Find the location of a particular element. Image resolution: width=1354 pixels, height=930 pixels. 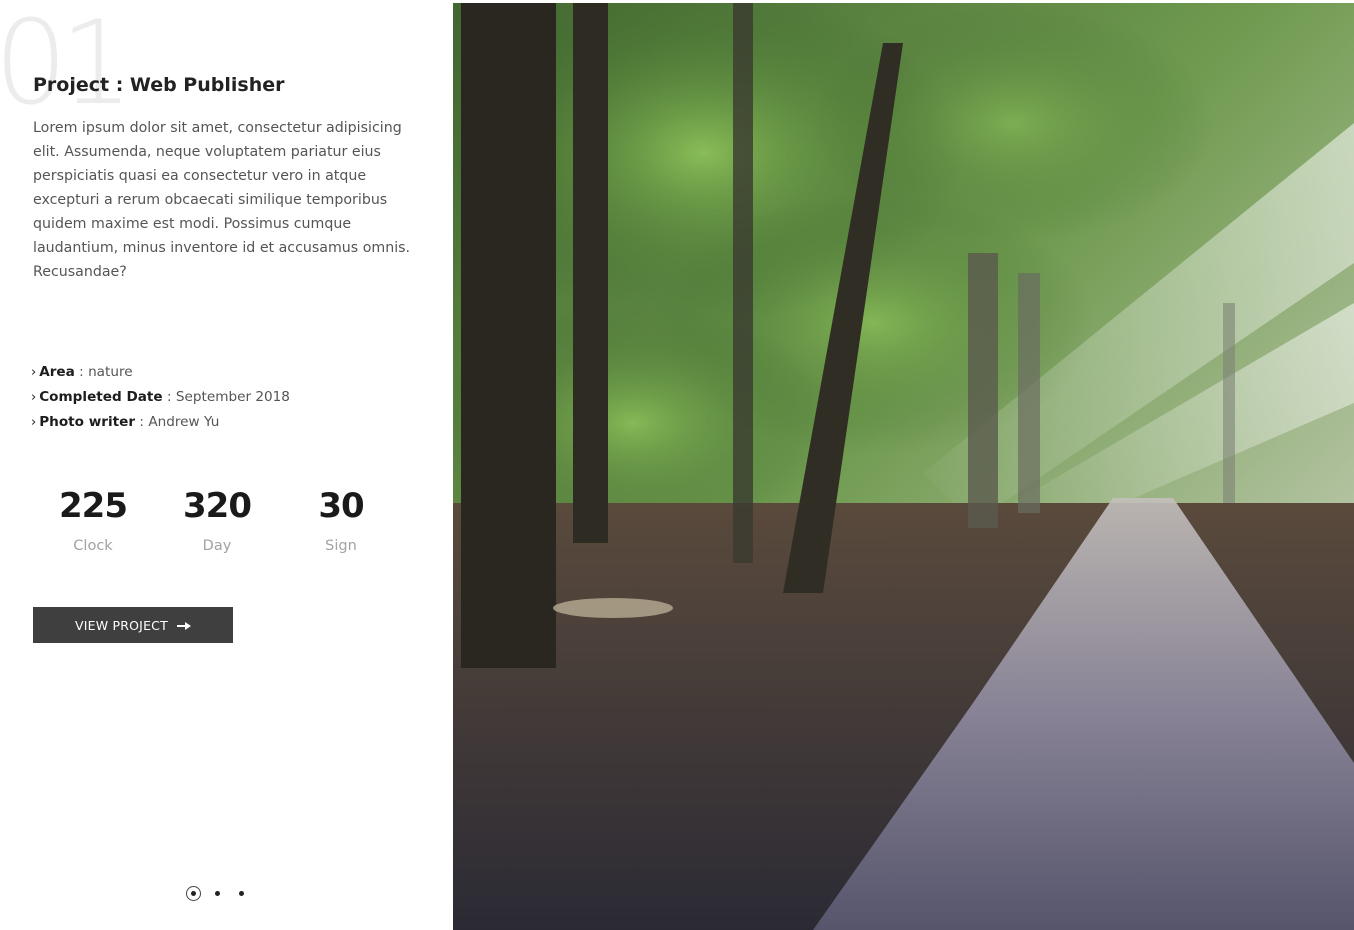

meta-label: Photo writer is located at coordinates (87, 422).